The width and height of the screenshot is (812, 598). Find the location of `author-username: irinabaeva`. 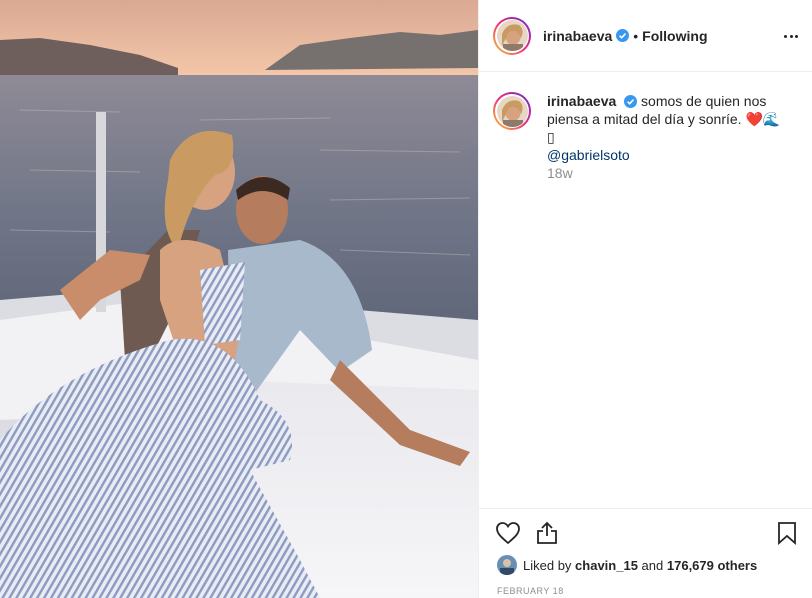

author-username: irinabaeva is located at coordinates (577, 36).